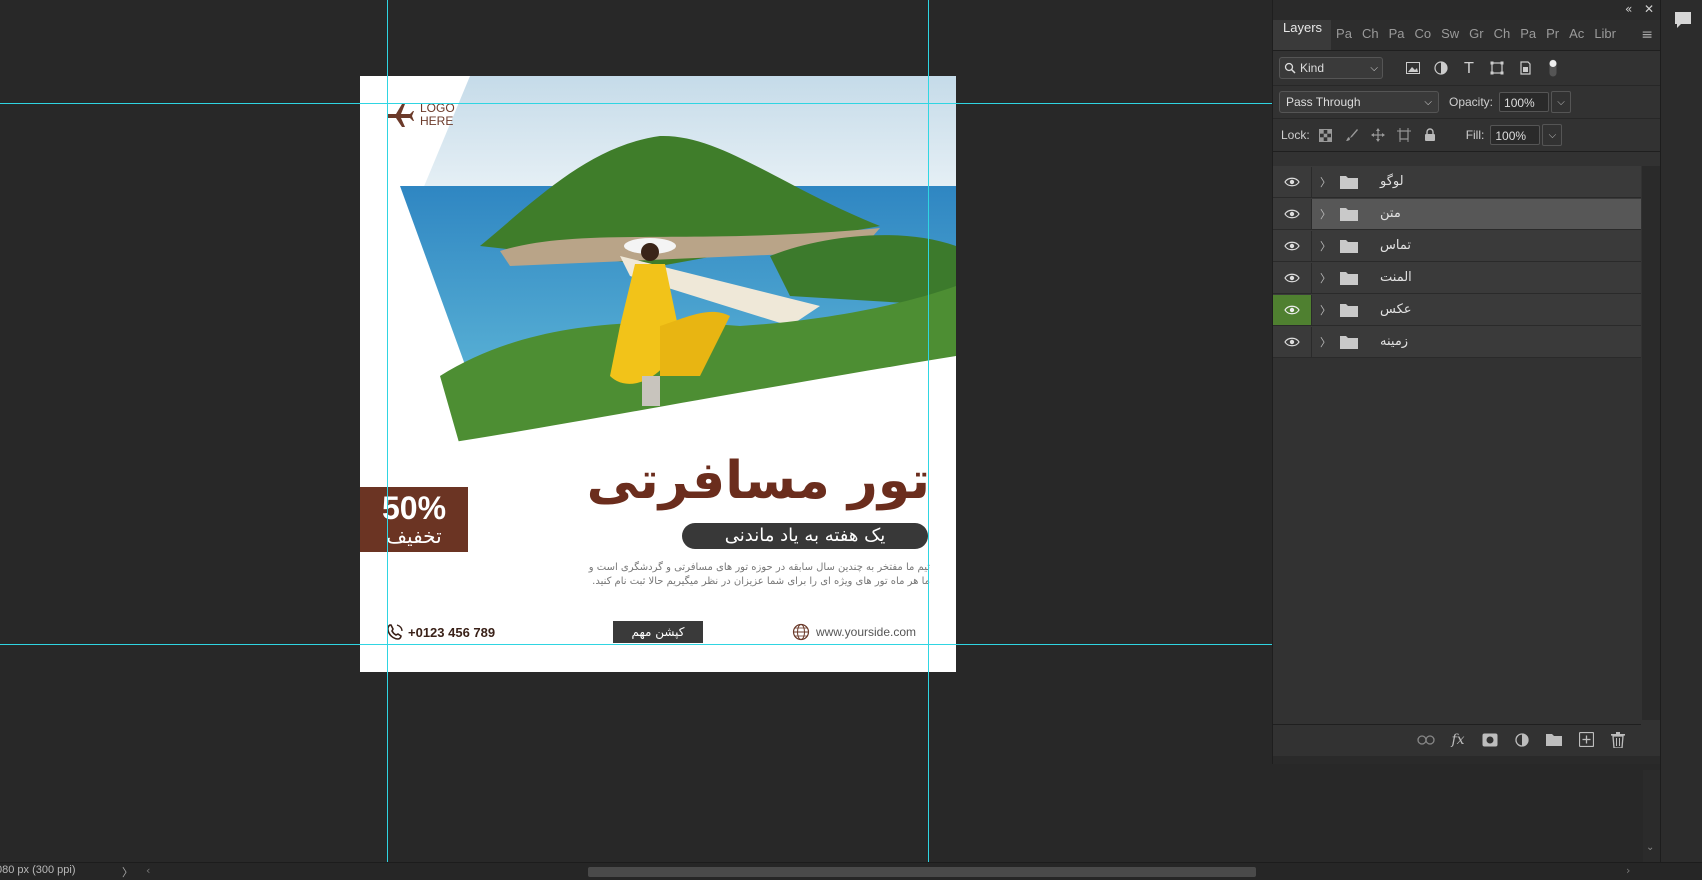  Describe the element at coordinates (1390, 213) in the screenshot. I see `layer-name: متن` at that location.